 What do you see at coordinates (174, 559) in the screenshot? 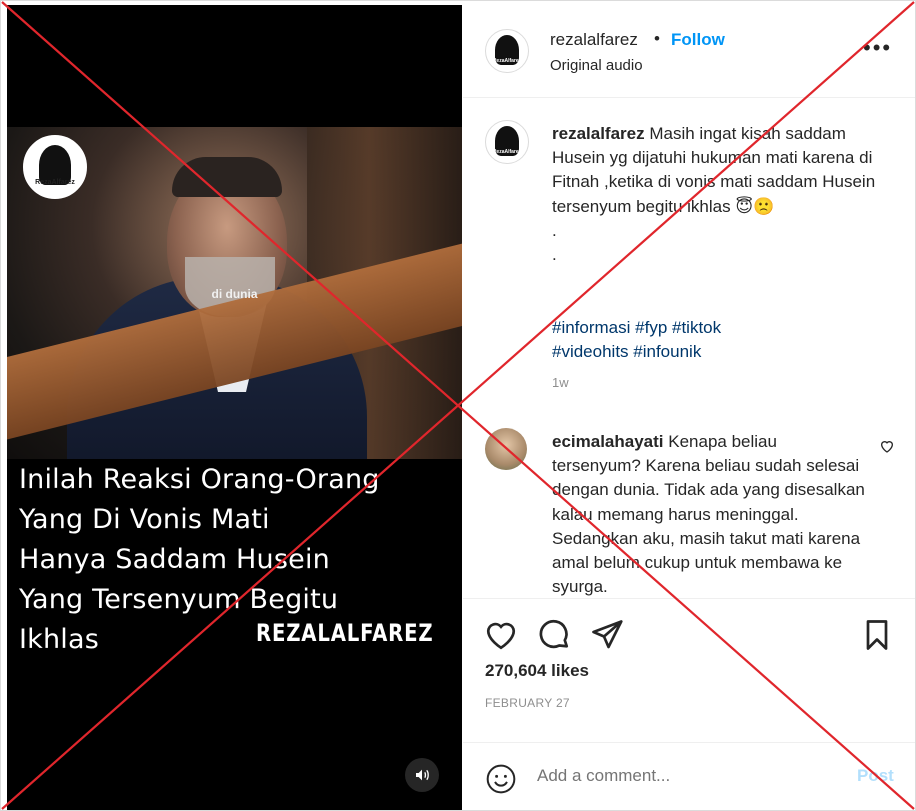
I see `overlay-line: Hanya Saddam Husein` at bounding box center [174, 559].